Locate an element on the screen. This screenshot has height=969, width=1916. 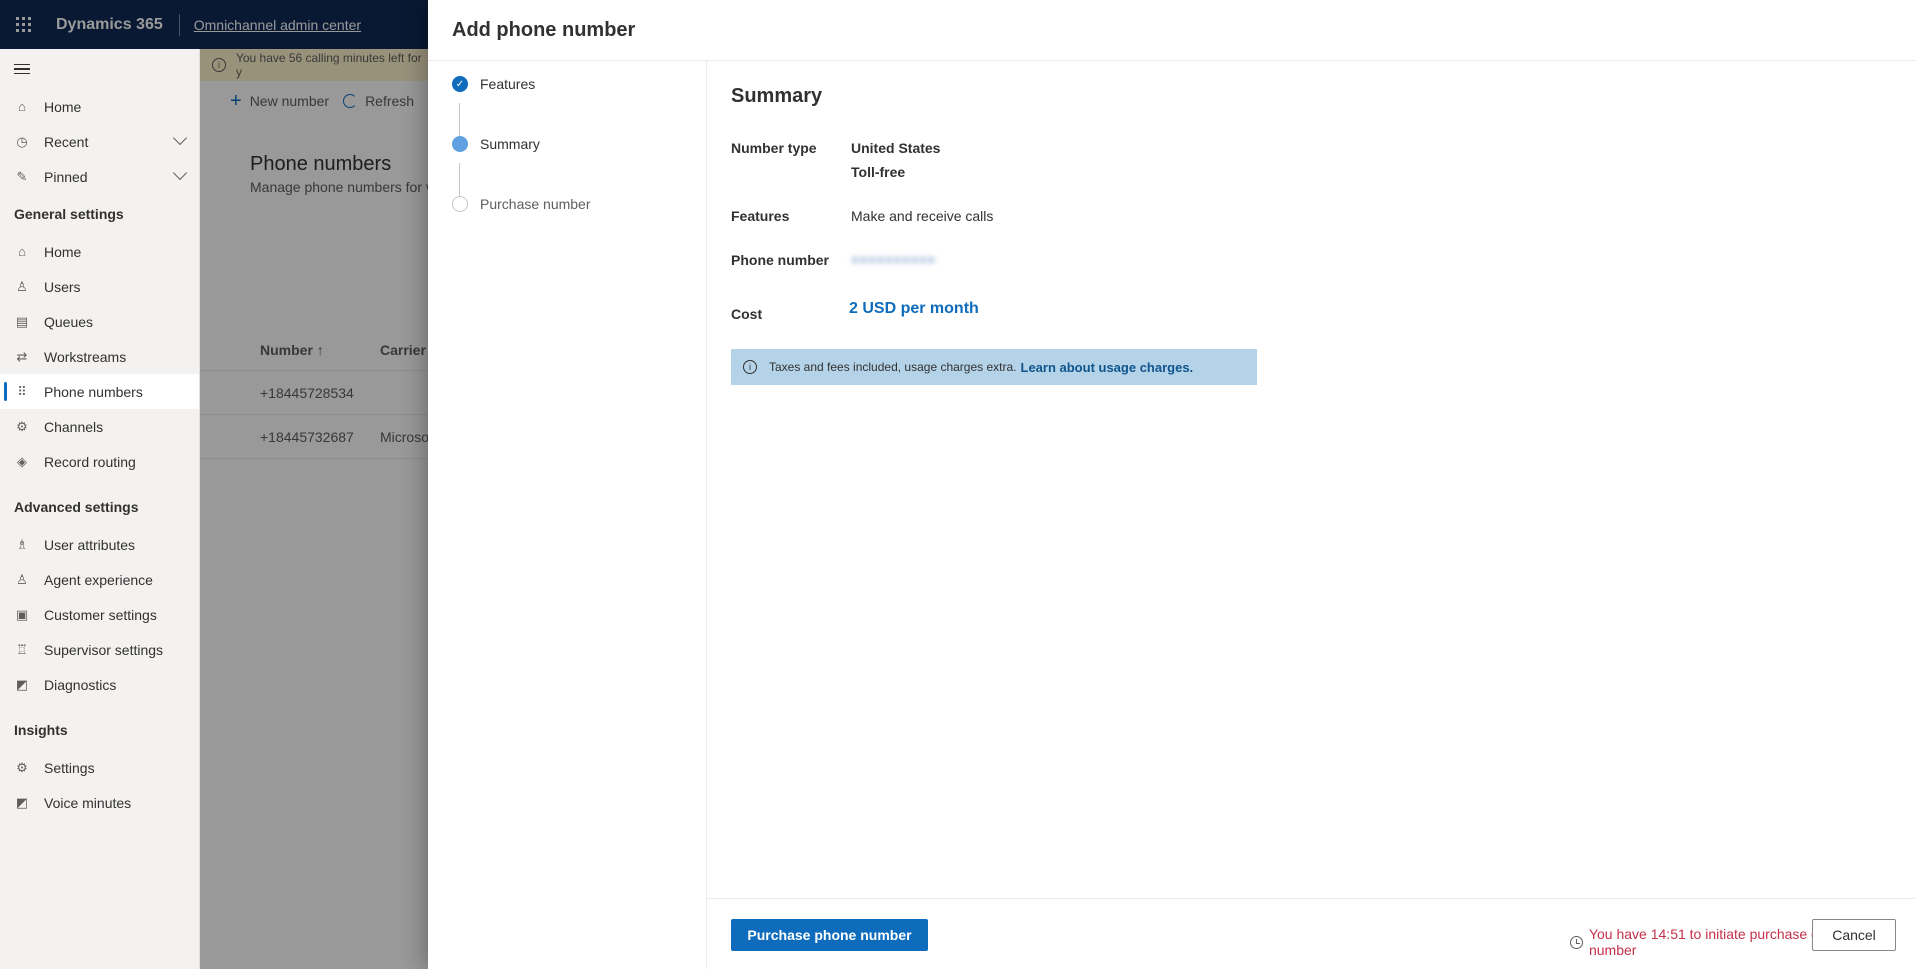
number-type-country: United States is located at coordinates (896, 148).